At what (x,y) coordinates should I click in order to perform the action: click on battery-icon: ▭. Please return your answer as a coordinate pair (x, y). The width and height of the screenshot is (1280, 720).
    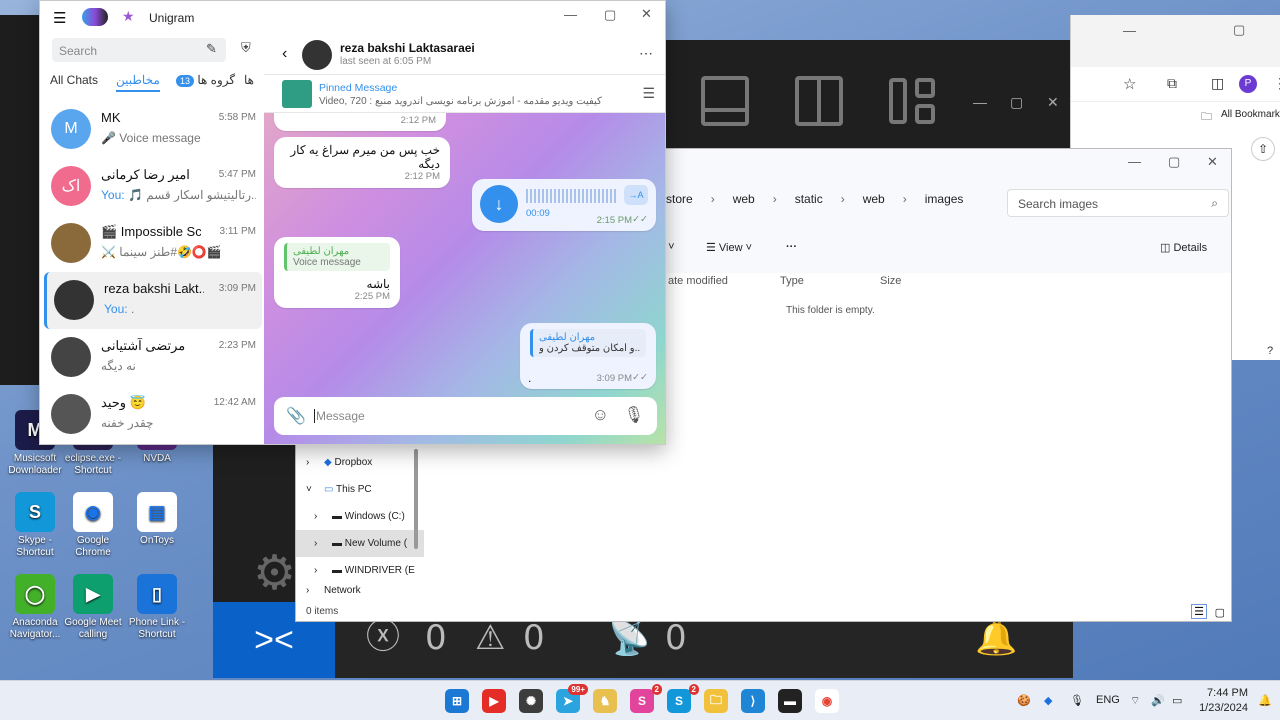
    Looking at the image, I should click on (1177, 700).